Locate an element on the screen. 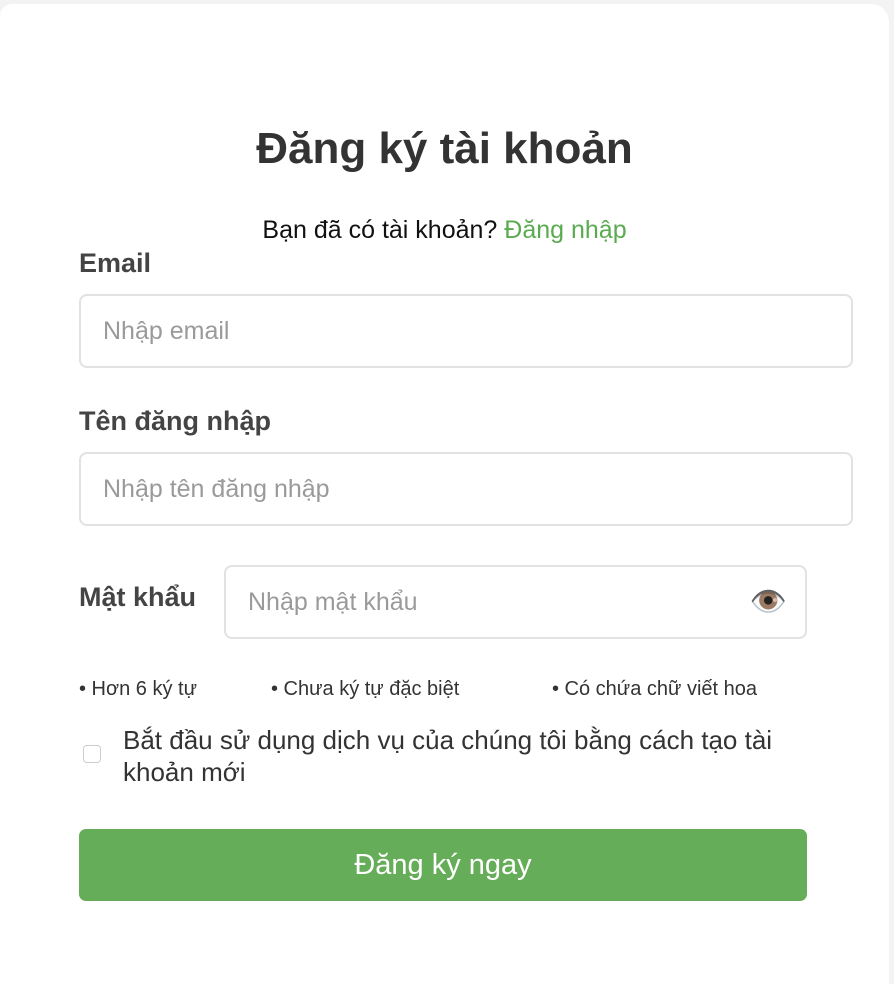  hint-uppercase: • Có chứa chữ viết hoa is located at coordinates (654, 689).